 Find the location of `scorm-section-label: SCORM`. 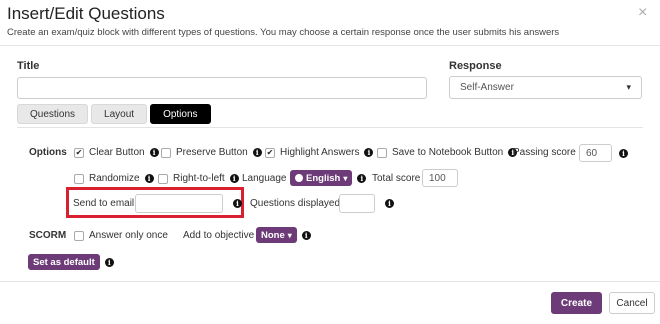

scorm-section-label: SCORM is located at coordinates (48, 235).